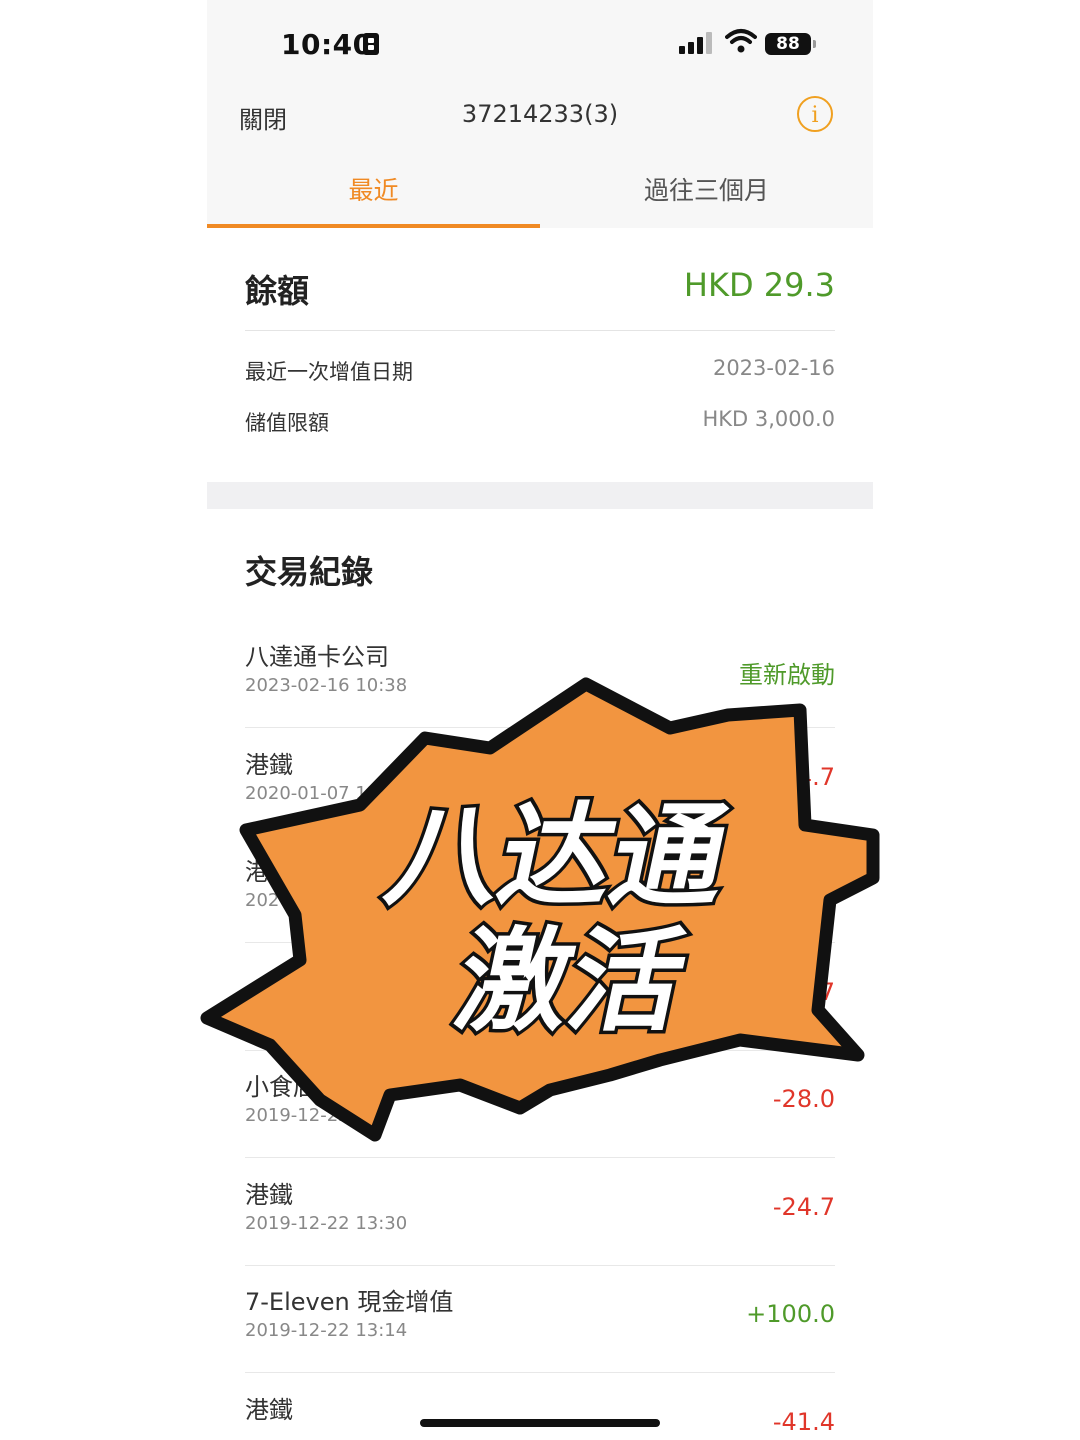 The width and height of the screenshot is (1080, 1440). Describe the element at coordinates (803, 1421) in the screenshot. I see `transaction-amount: -41.4` at that location.